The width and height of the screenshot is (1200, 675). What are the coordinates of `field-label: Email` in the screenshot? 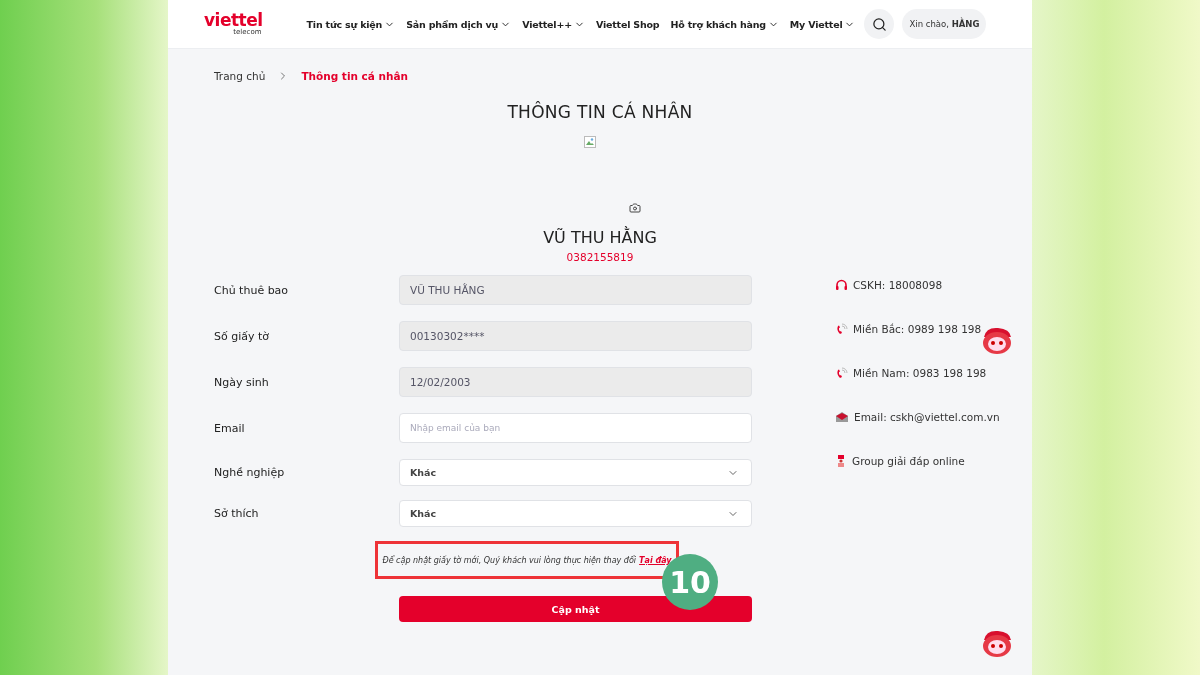 It's located at (230, 428).